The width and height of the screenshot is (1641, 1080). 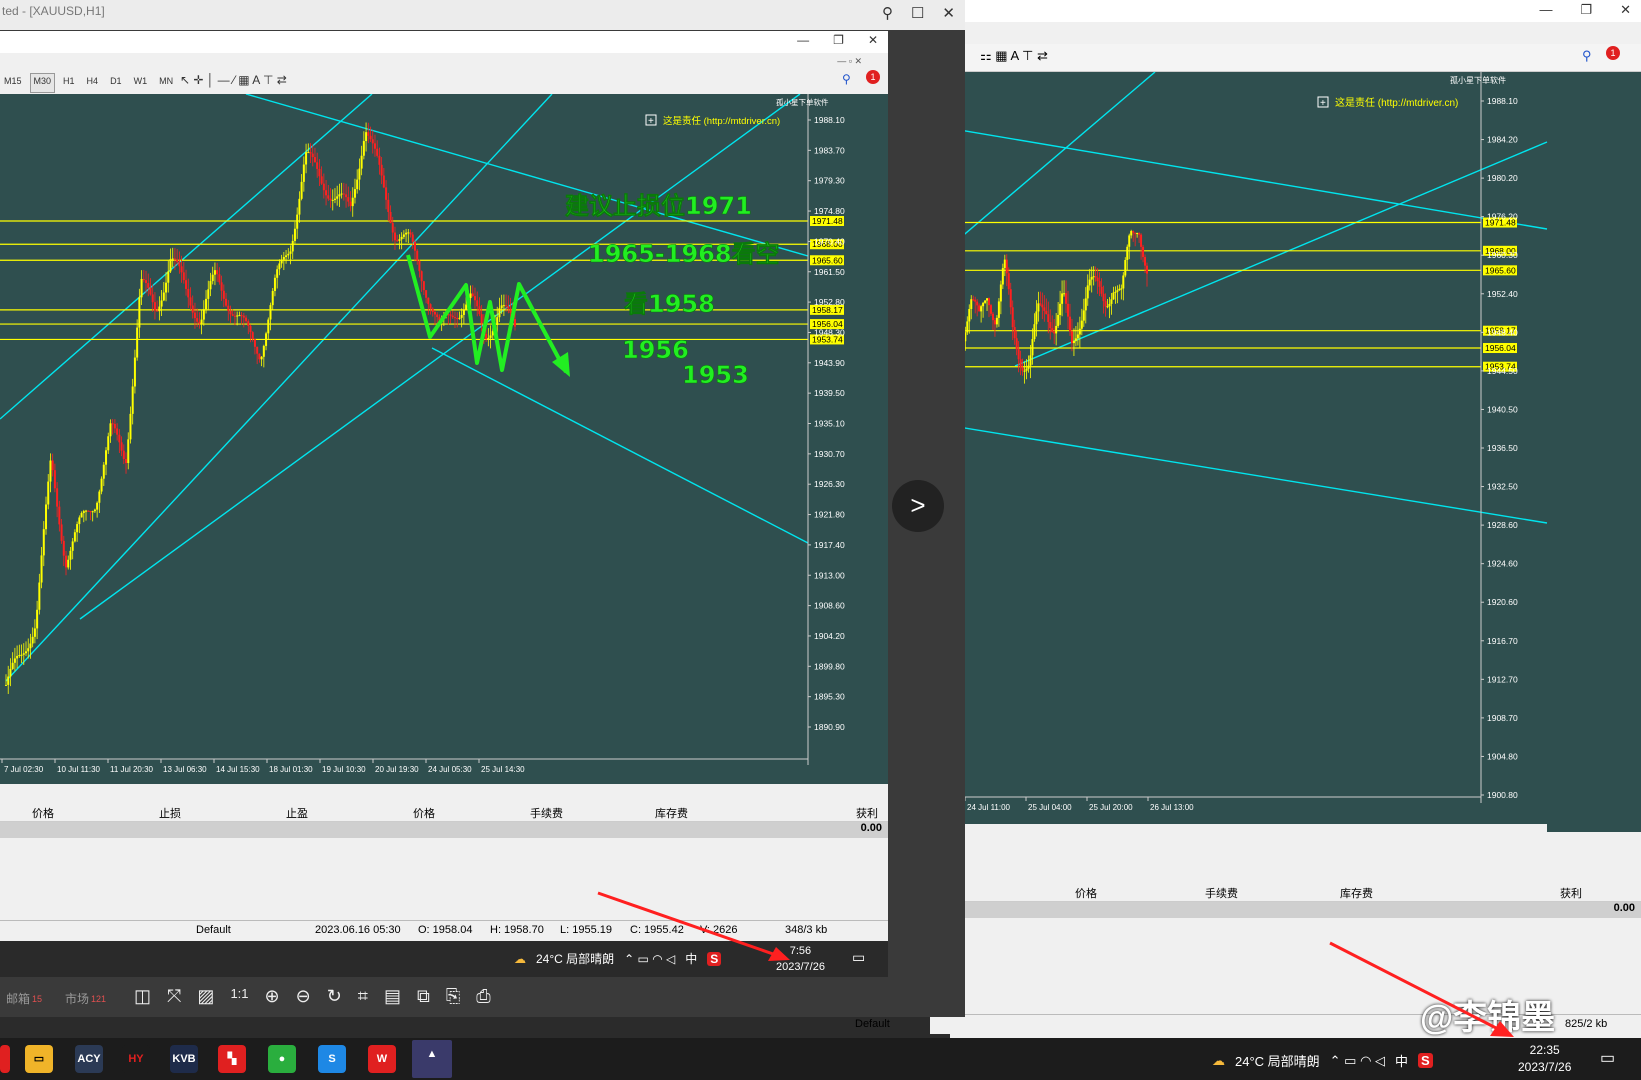 I want to click on trade-table-header: 价格 止损 止盈 价格 手续费 库存费 获利, so click(x=444, y=812).